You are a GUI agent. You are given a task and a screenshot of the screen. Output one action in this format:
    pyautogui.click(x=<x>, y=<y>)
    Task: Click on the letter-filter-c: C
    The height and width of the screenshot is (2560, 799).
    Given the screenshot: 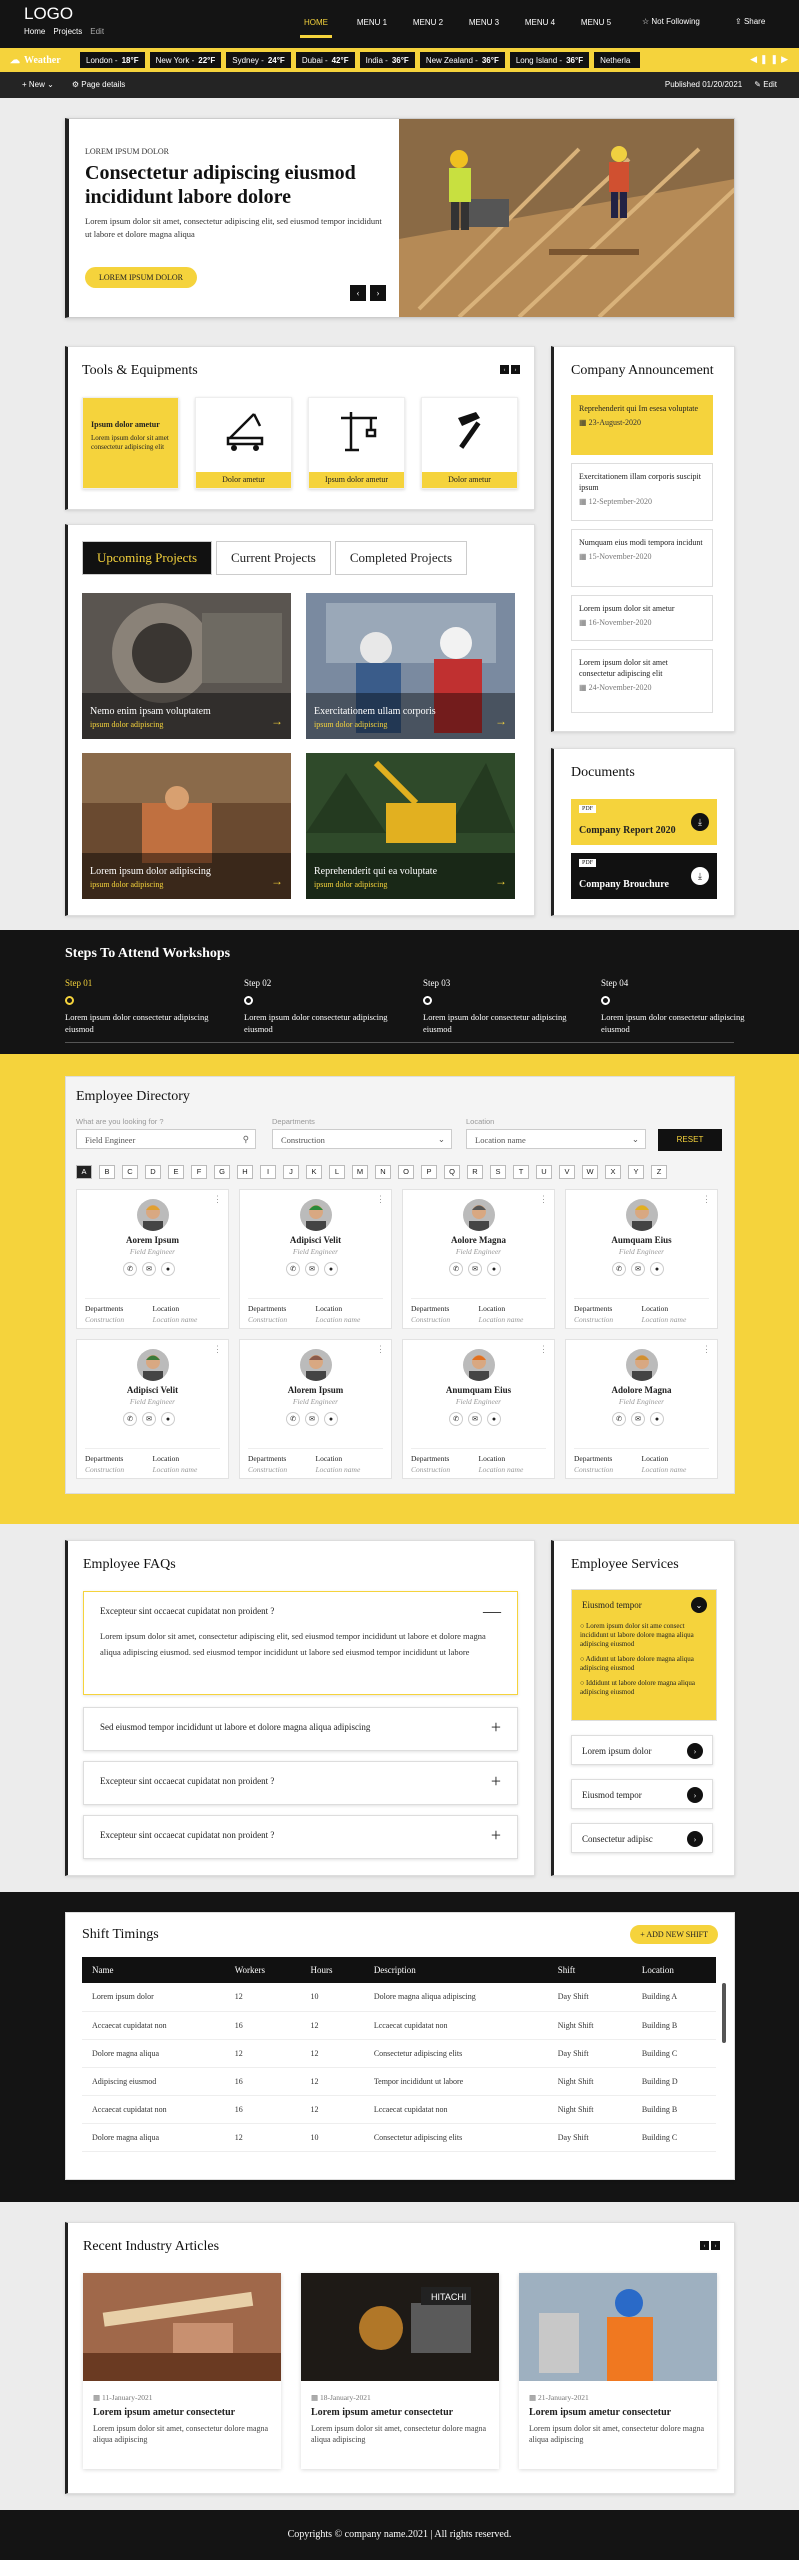 What is the action you would take?
    pyautogui.click(x=130, y=1172)
    